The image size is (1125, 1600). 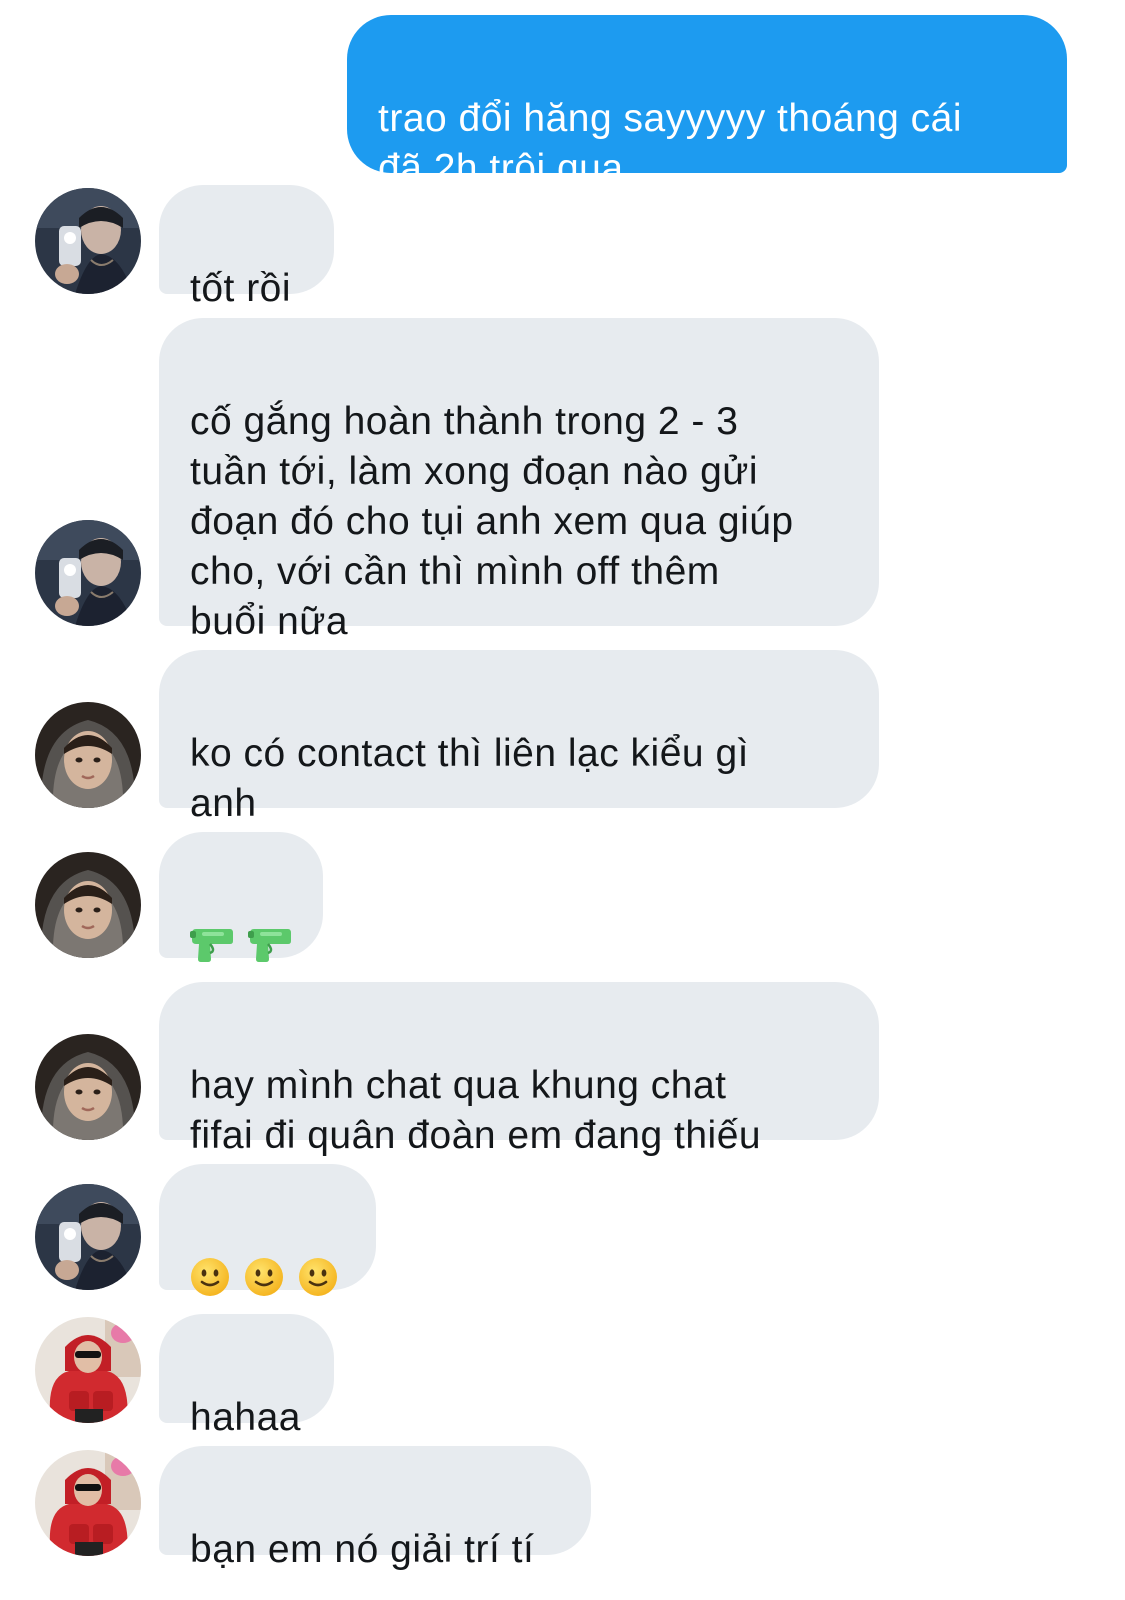 I want to click on message-text: ko có contact thì liên lạc kiểu gì anh, so click(x=469, y=778).